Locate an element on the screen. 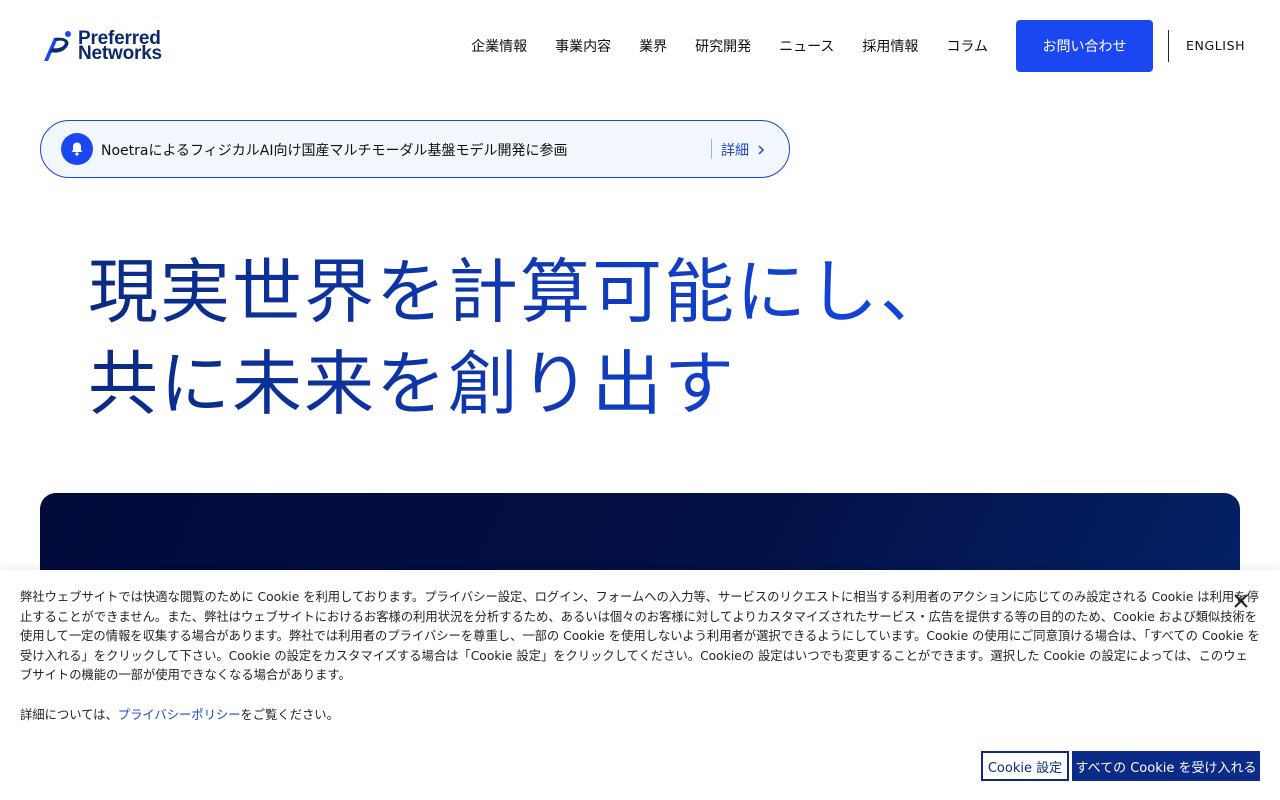 This screenshot has height=800, width=1280. contact-button: お問い合わせ is located at coordinates (1084, 46).